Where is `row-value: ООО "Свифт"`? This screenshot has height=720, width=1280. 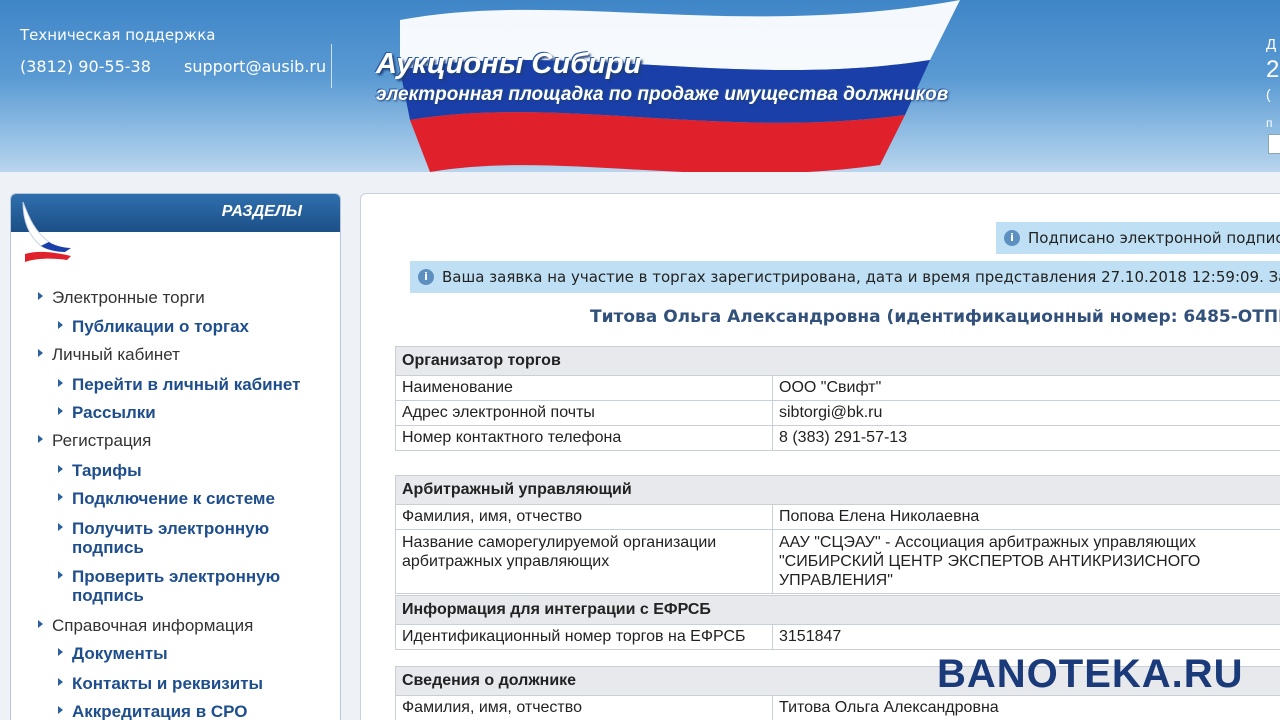
row-value: ООО "Свифт" is located at coordinates (1026, 388).